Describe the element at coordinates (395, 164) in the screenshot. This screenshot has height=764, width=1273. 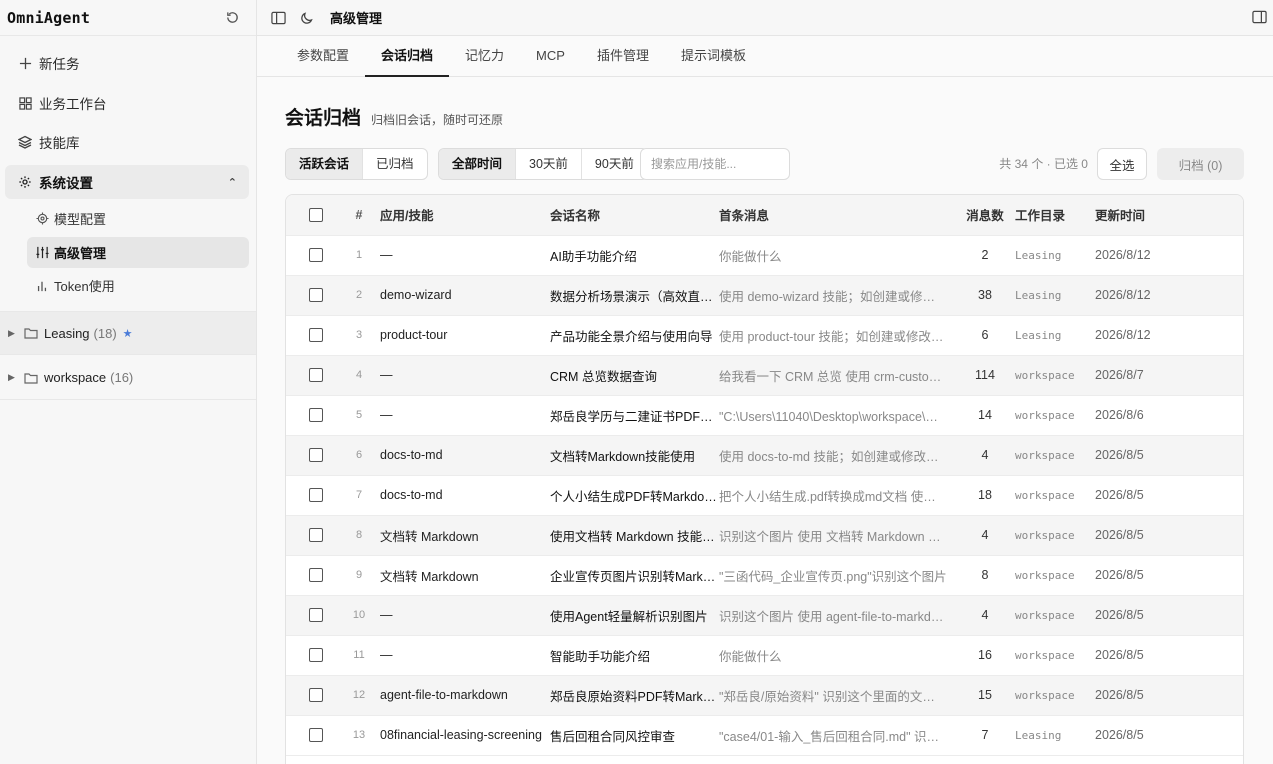
I see `filter-archived: 已归档` at that location.